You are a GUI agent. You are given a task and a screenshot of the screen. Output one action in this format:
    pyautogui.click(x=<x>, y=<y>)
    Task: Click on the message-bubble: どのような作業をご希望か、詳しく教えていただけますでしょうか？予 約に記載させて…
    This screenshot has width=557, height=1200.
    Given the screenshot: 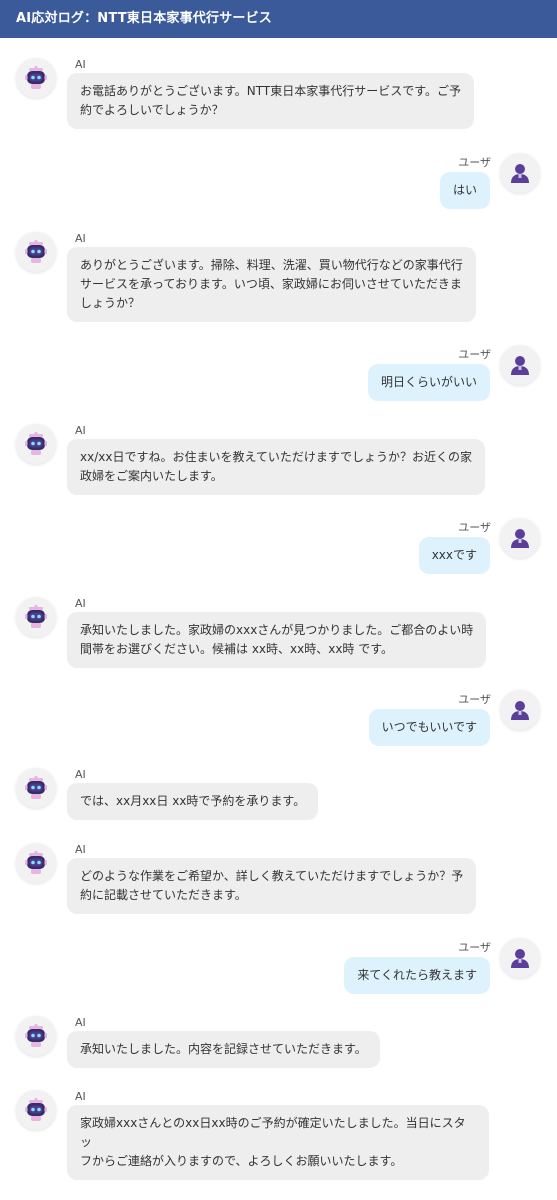 What is the action you would take?
    pyautogui.click(x=272, y=886)
    